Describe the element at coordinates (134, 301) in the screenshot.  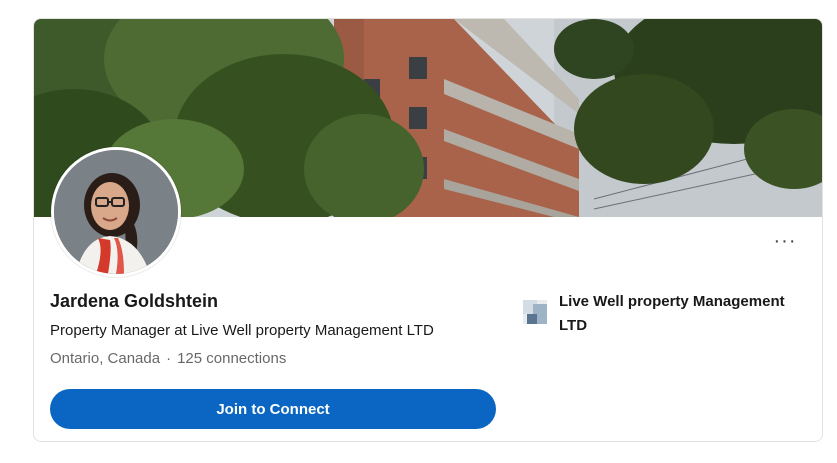
I see `profile-name: Jardena Goldshtein` at that location.